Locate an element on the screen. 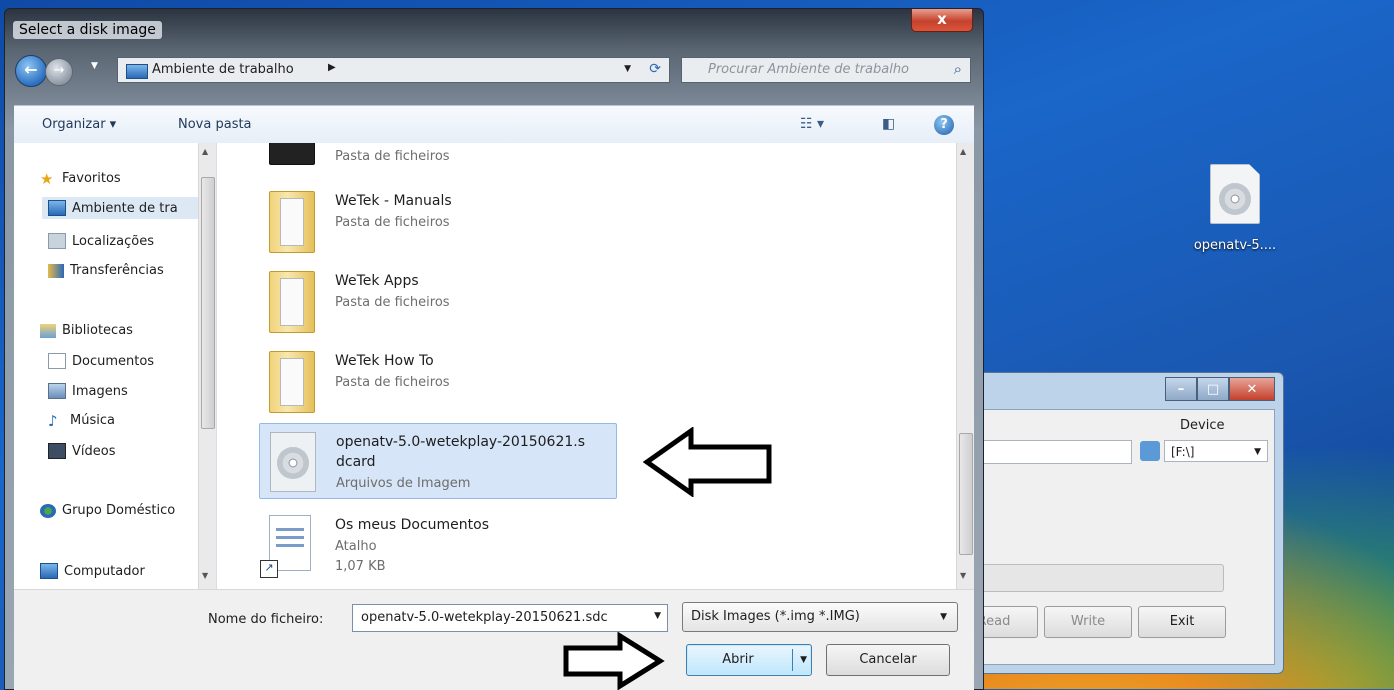  file-size: 1,07 KB is located at coordinates (360, 566).